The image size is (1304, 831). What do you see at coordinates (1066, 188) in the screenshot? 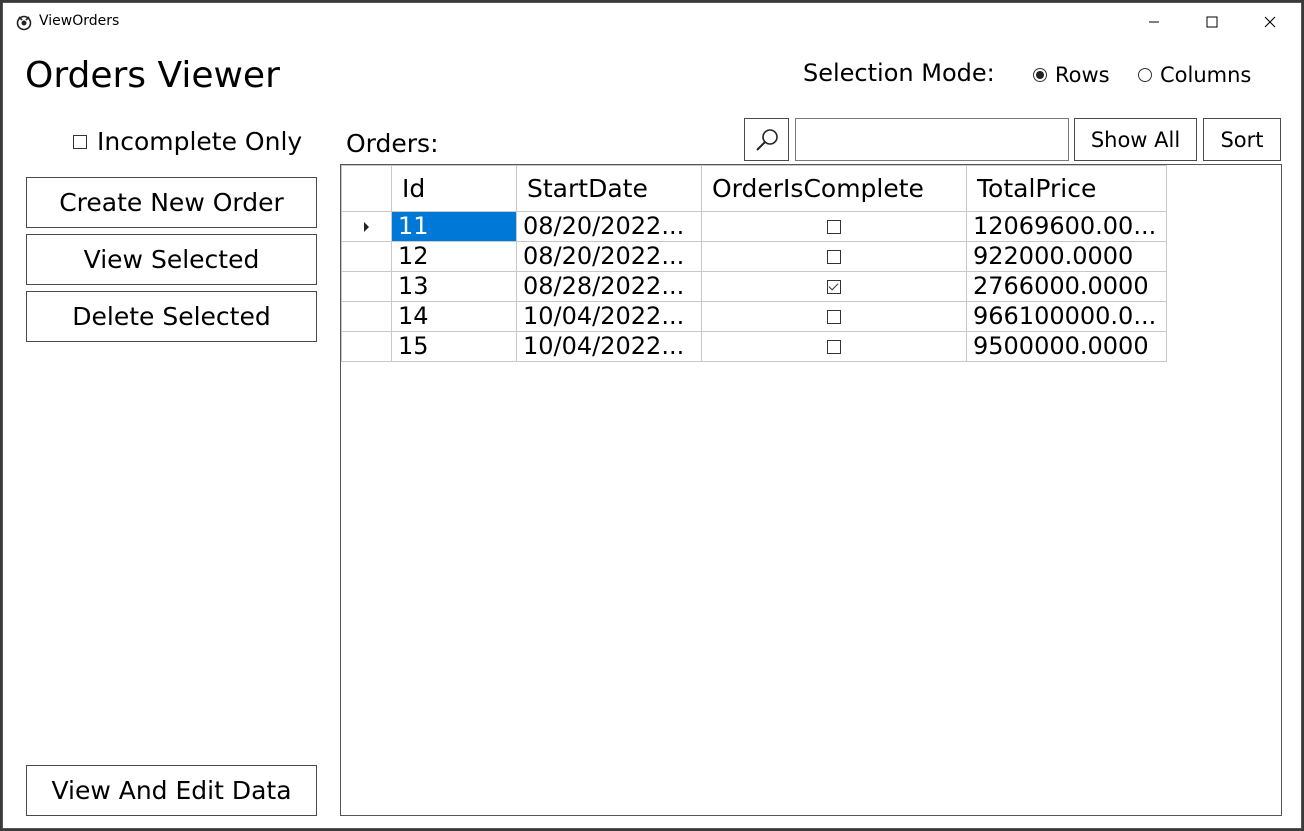
I see `column-header-totalprice: TotalPrice` at bounding box center [1066, 188].